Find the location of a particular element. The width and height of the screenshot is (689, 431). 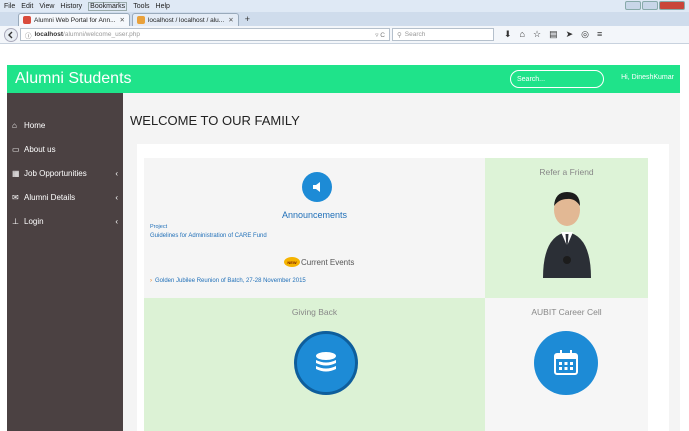

tab-localhost: localhost / localhost / alu... ✕ is located at coordinates (185, 19).